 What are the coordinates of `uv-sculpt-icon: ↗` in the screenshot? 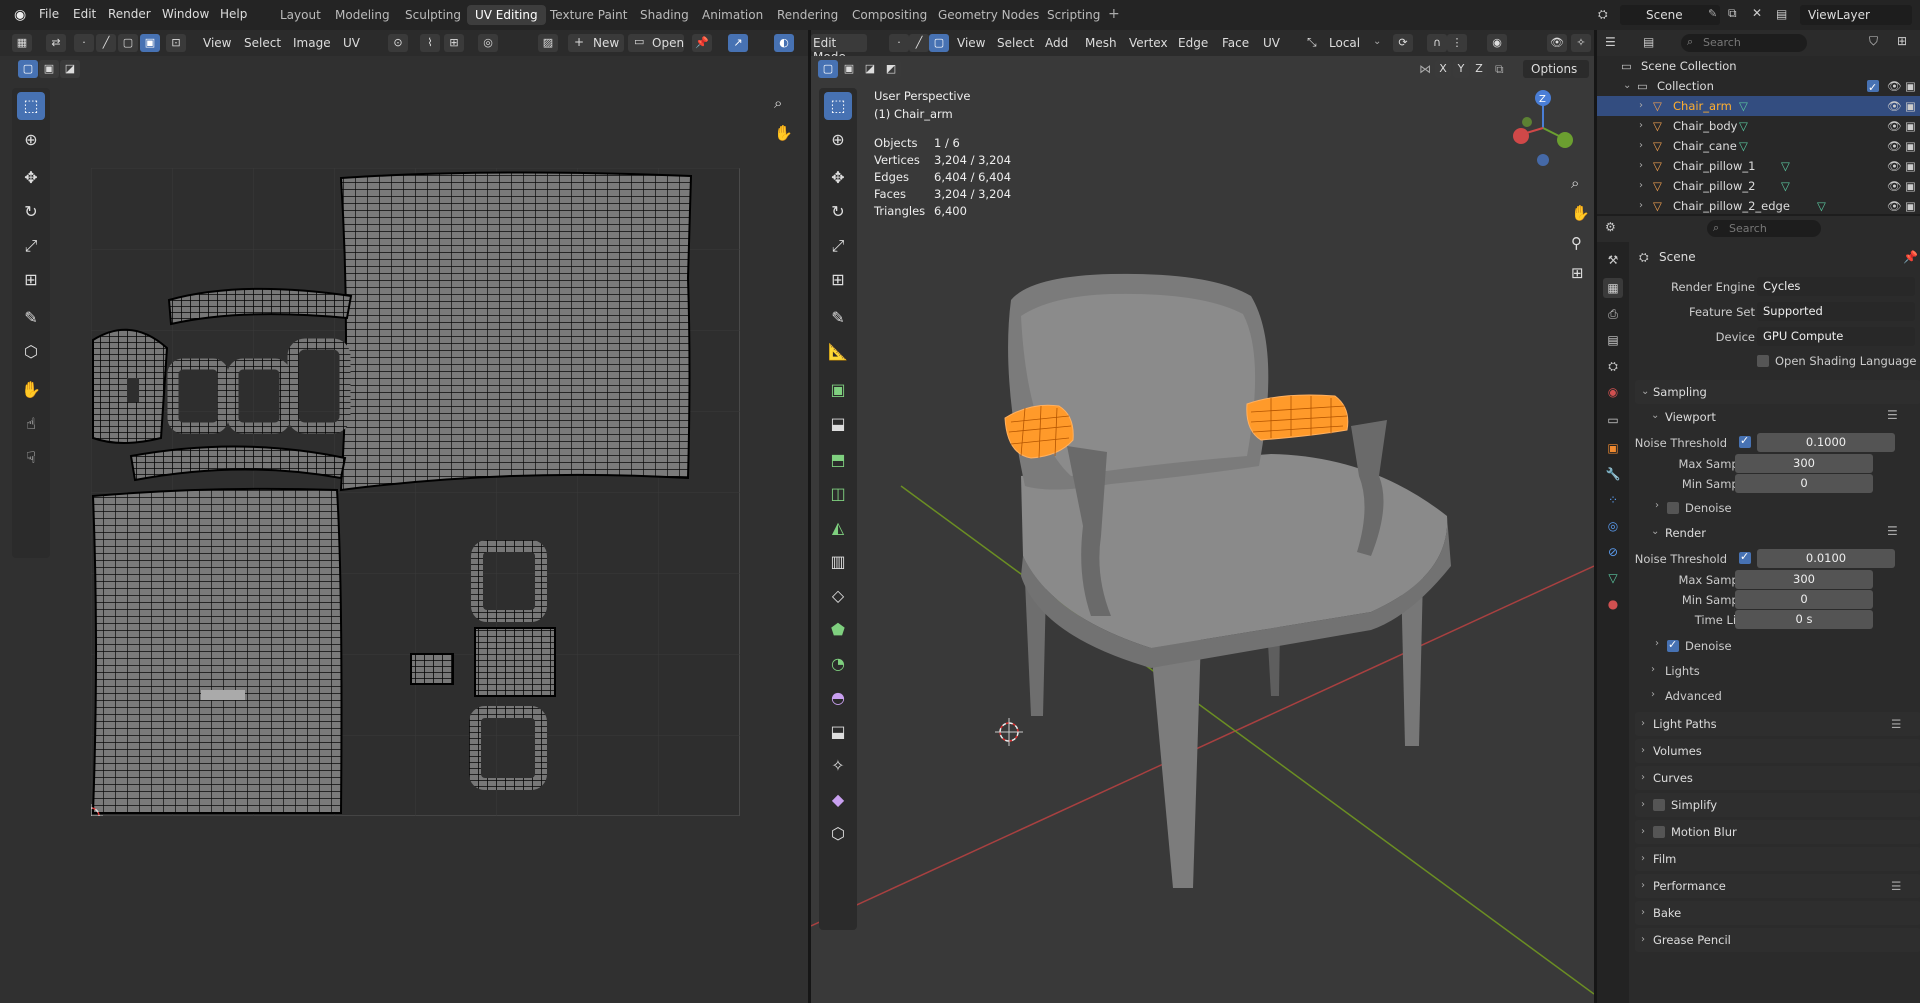 It's located at (738, 43).